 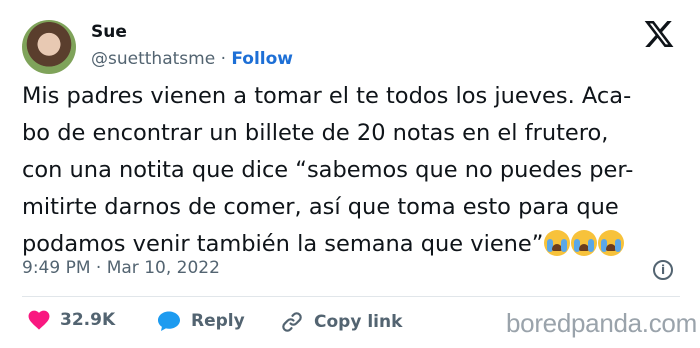 I want to click on user-display-name: Sue, so click(x=109, y=32).